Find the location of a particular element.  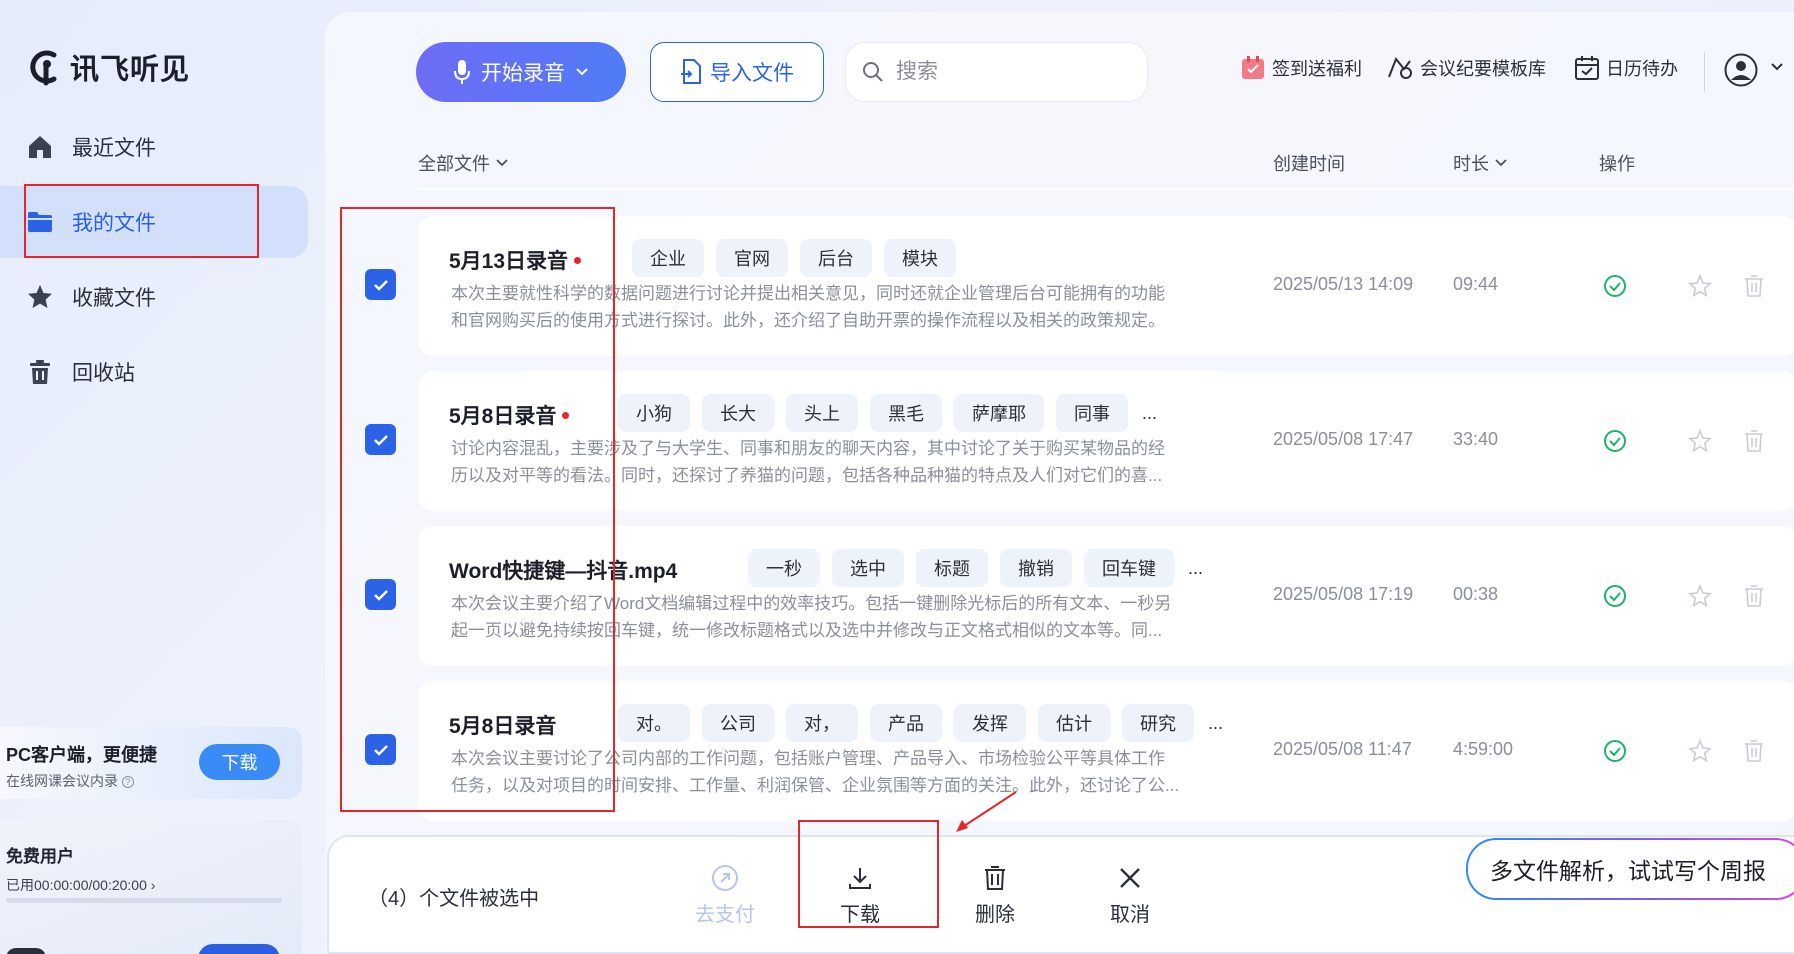

header-duration-label: 时长 is located at coordinates (1471, 164).